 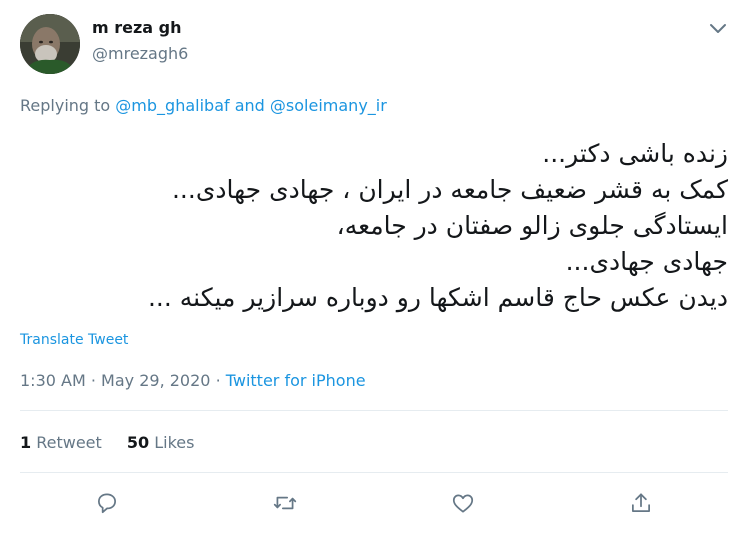 I want to click on retweet-icon, so click(x=285, y=503).